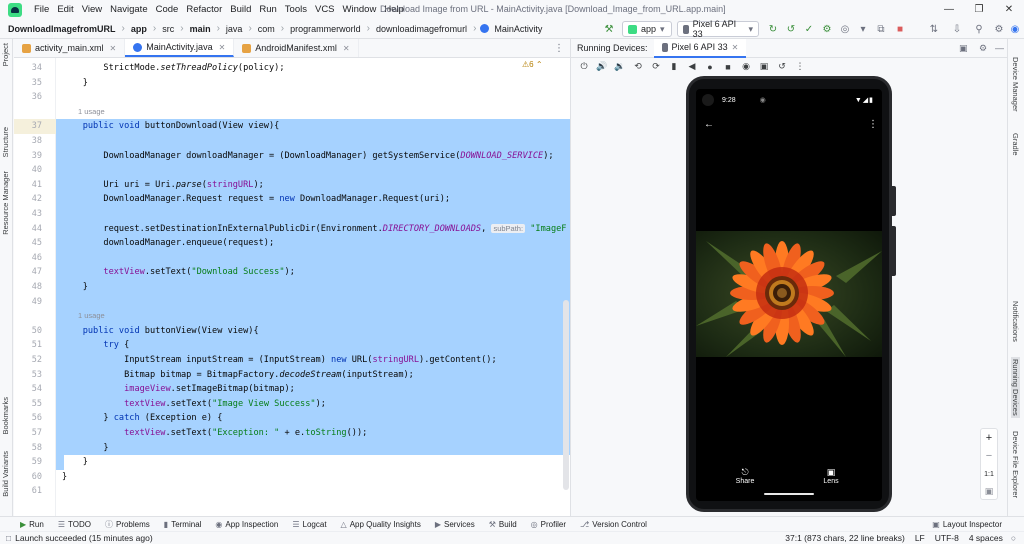 The image size is (1024, 544). I want to click on menu-refactor: Refactor, so click(204, 9).